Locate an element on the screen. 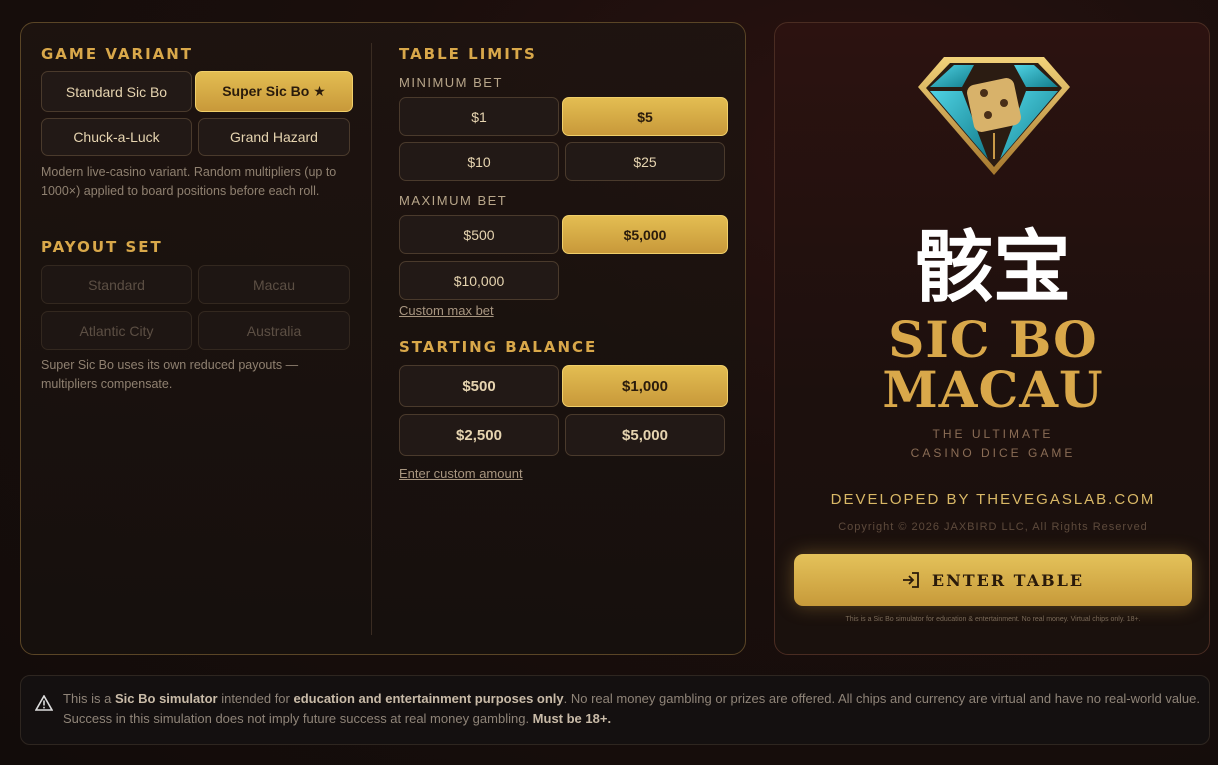 This screenshot has width=1218, height=765. enter-table-button: ENTER TABLE is located at coordinates (993, 580).